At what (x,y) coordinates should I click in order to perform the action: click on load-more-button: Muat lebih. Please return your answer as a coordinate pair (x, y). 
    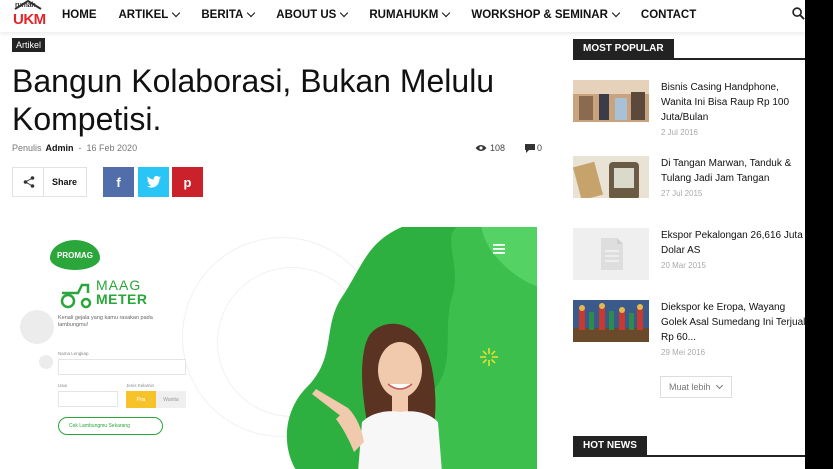
    Looking at the image, I should click on (696, 387).